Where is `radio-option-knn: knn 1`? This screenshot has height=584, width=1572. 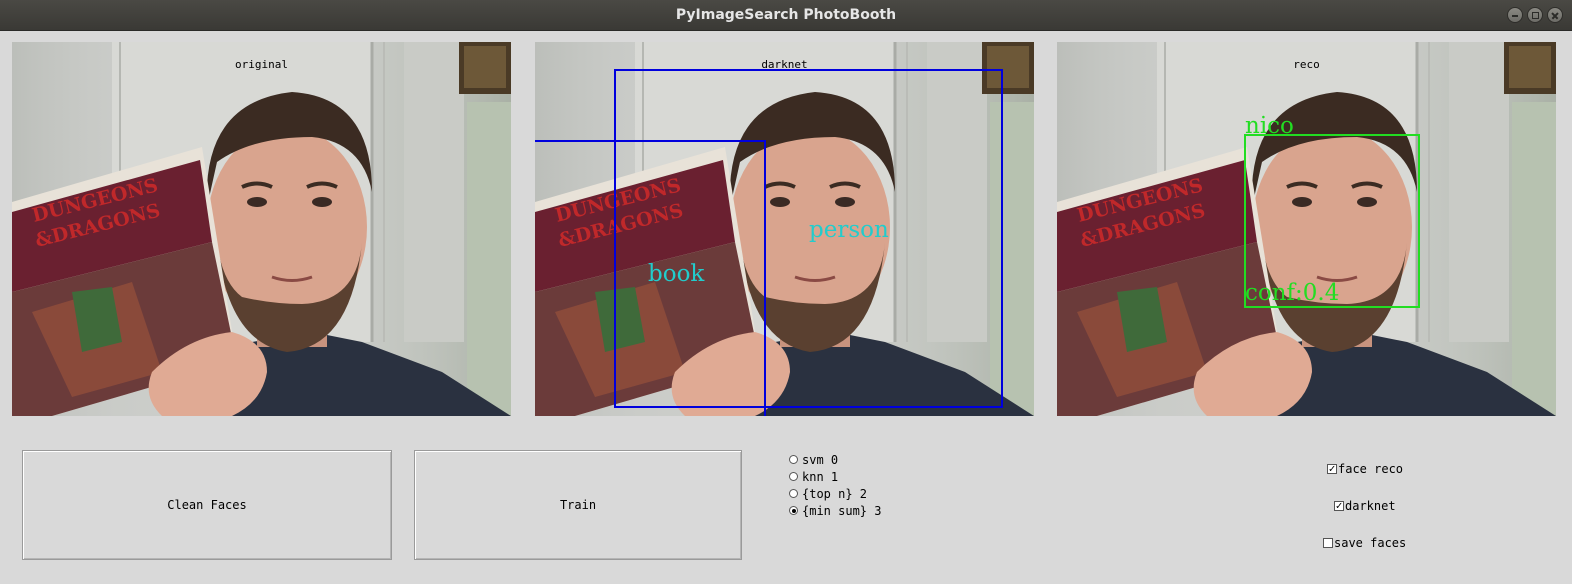 radio-option-knn: knn 1 is located at coordinates (835, 476).